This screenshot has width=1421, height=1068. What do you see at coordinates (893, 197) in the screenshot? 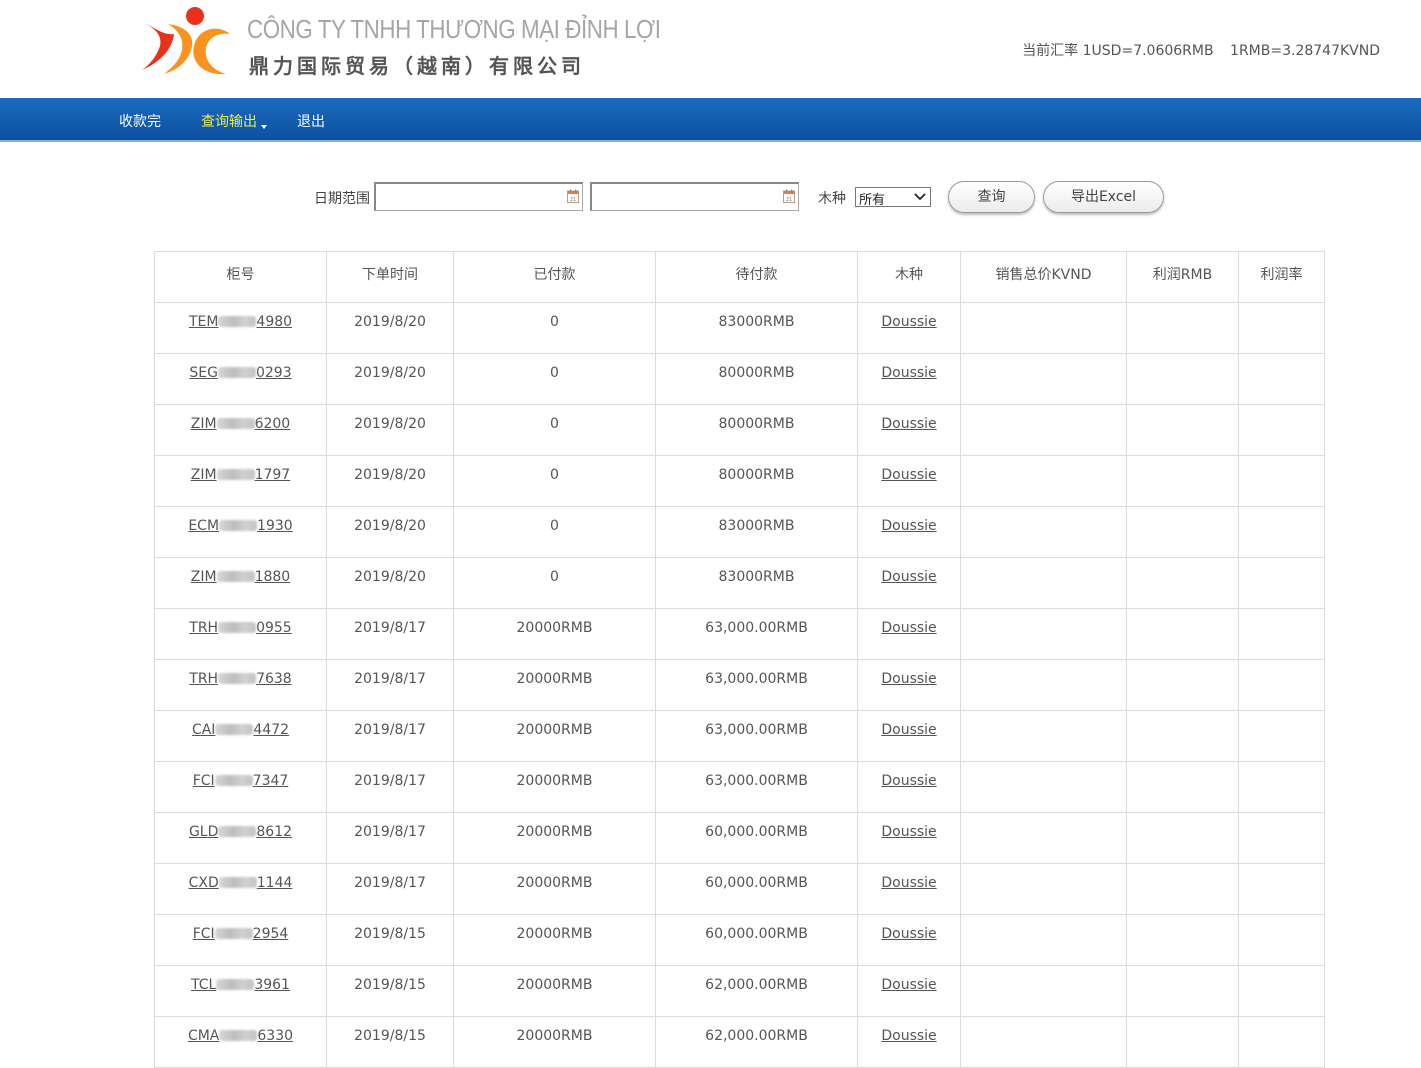
I see `wood-type-select: 所有` at bounding box center [893, 197].